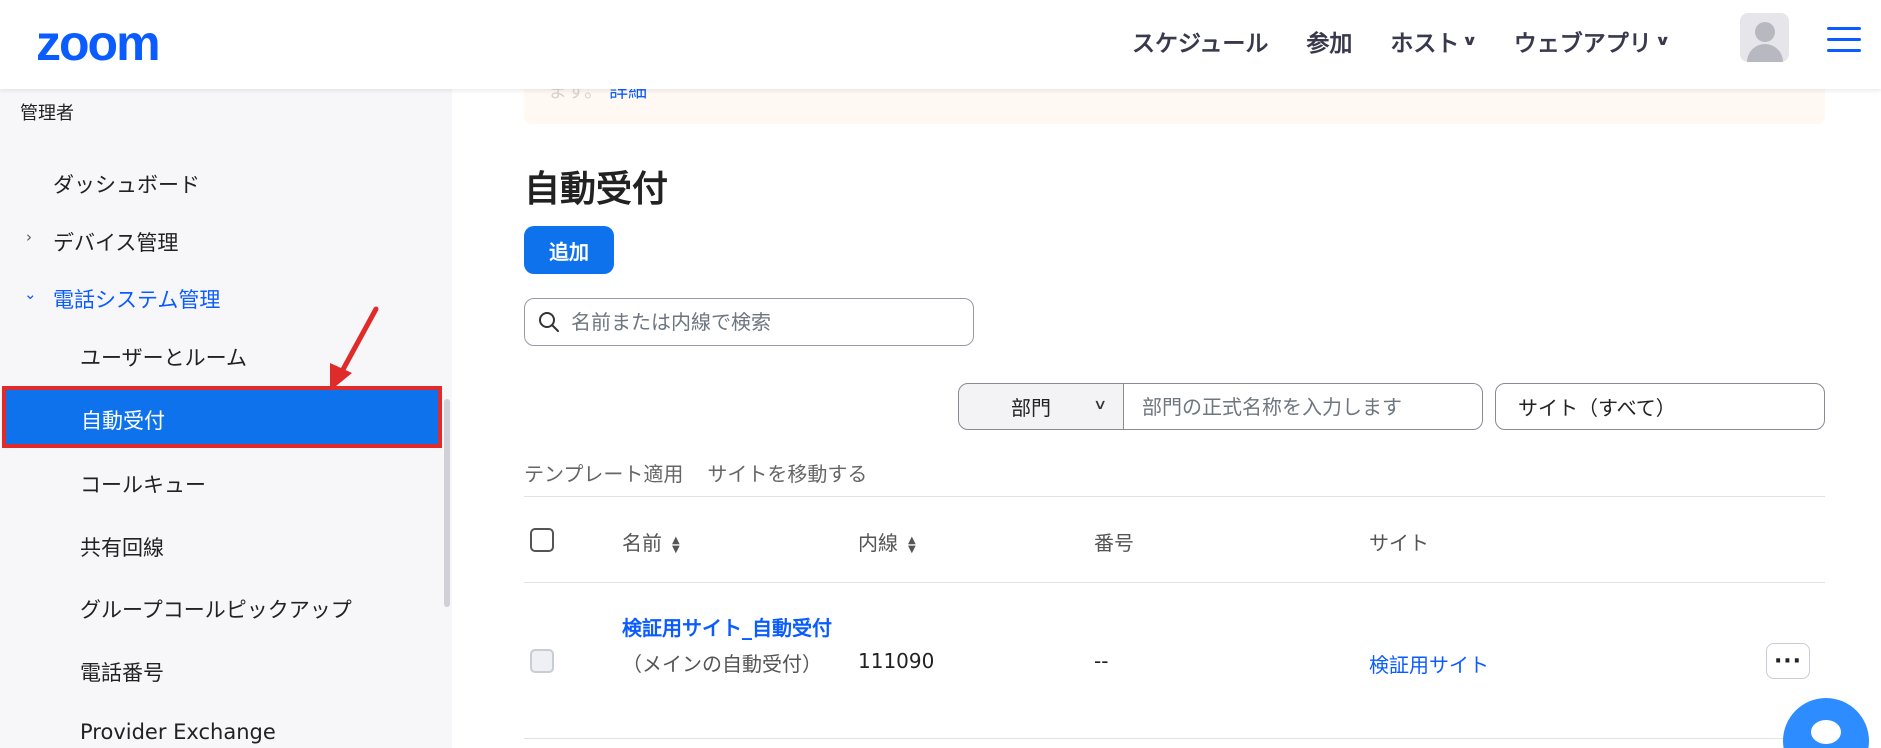 Image resolution: width=1881 pixels, height=748 pixels. I want to click on select-all-checkbox, so click(542, 540).